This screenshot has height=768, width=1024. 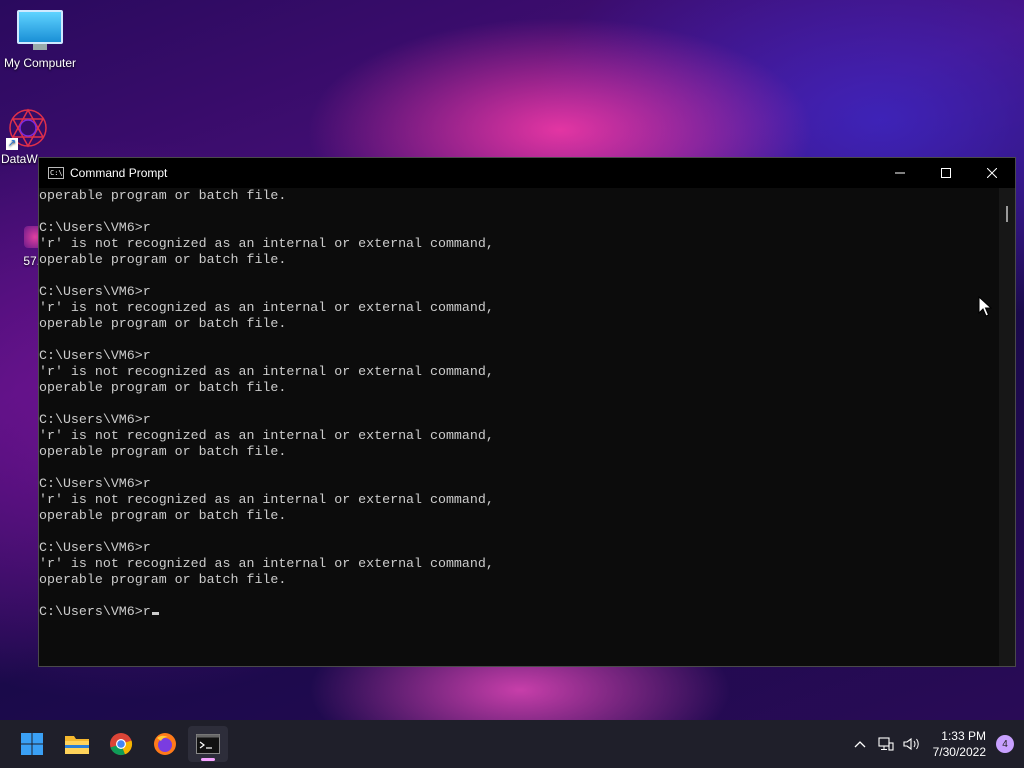 I want to click on shortcut-arrow-icon: ↗, so click(x=12, y=144).